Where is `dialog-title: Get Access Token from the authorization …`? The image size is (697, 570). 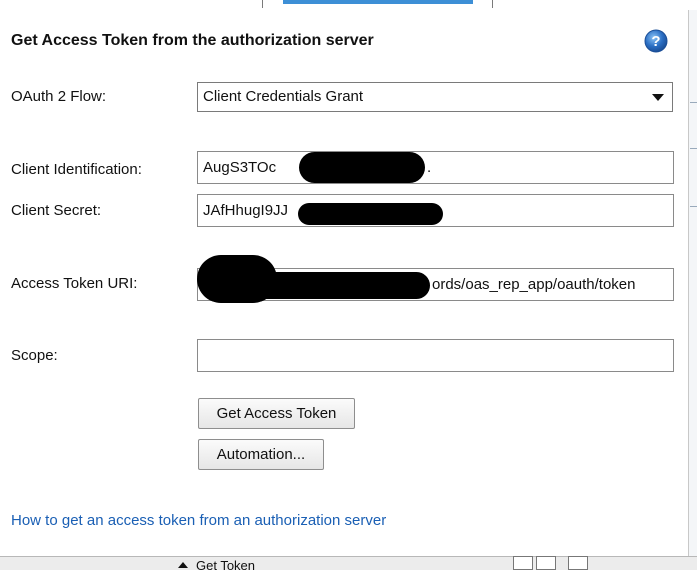
dialog-title: Get Access Token from the authorization … is located at coordinates (192, 40).